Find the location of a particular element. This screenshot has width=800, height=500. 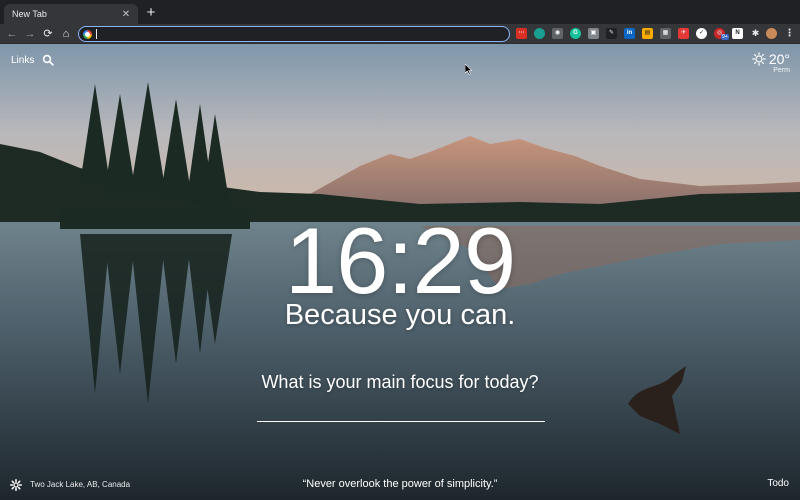

briefcase-icon: ▣ is located at coordinates (593, 33).